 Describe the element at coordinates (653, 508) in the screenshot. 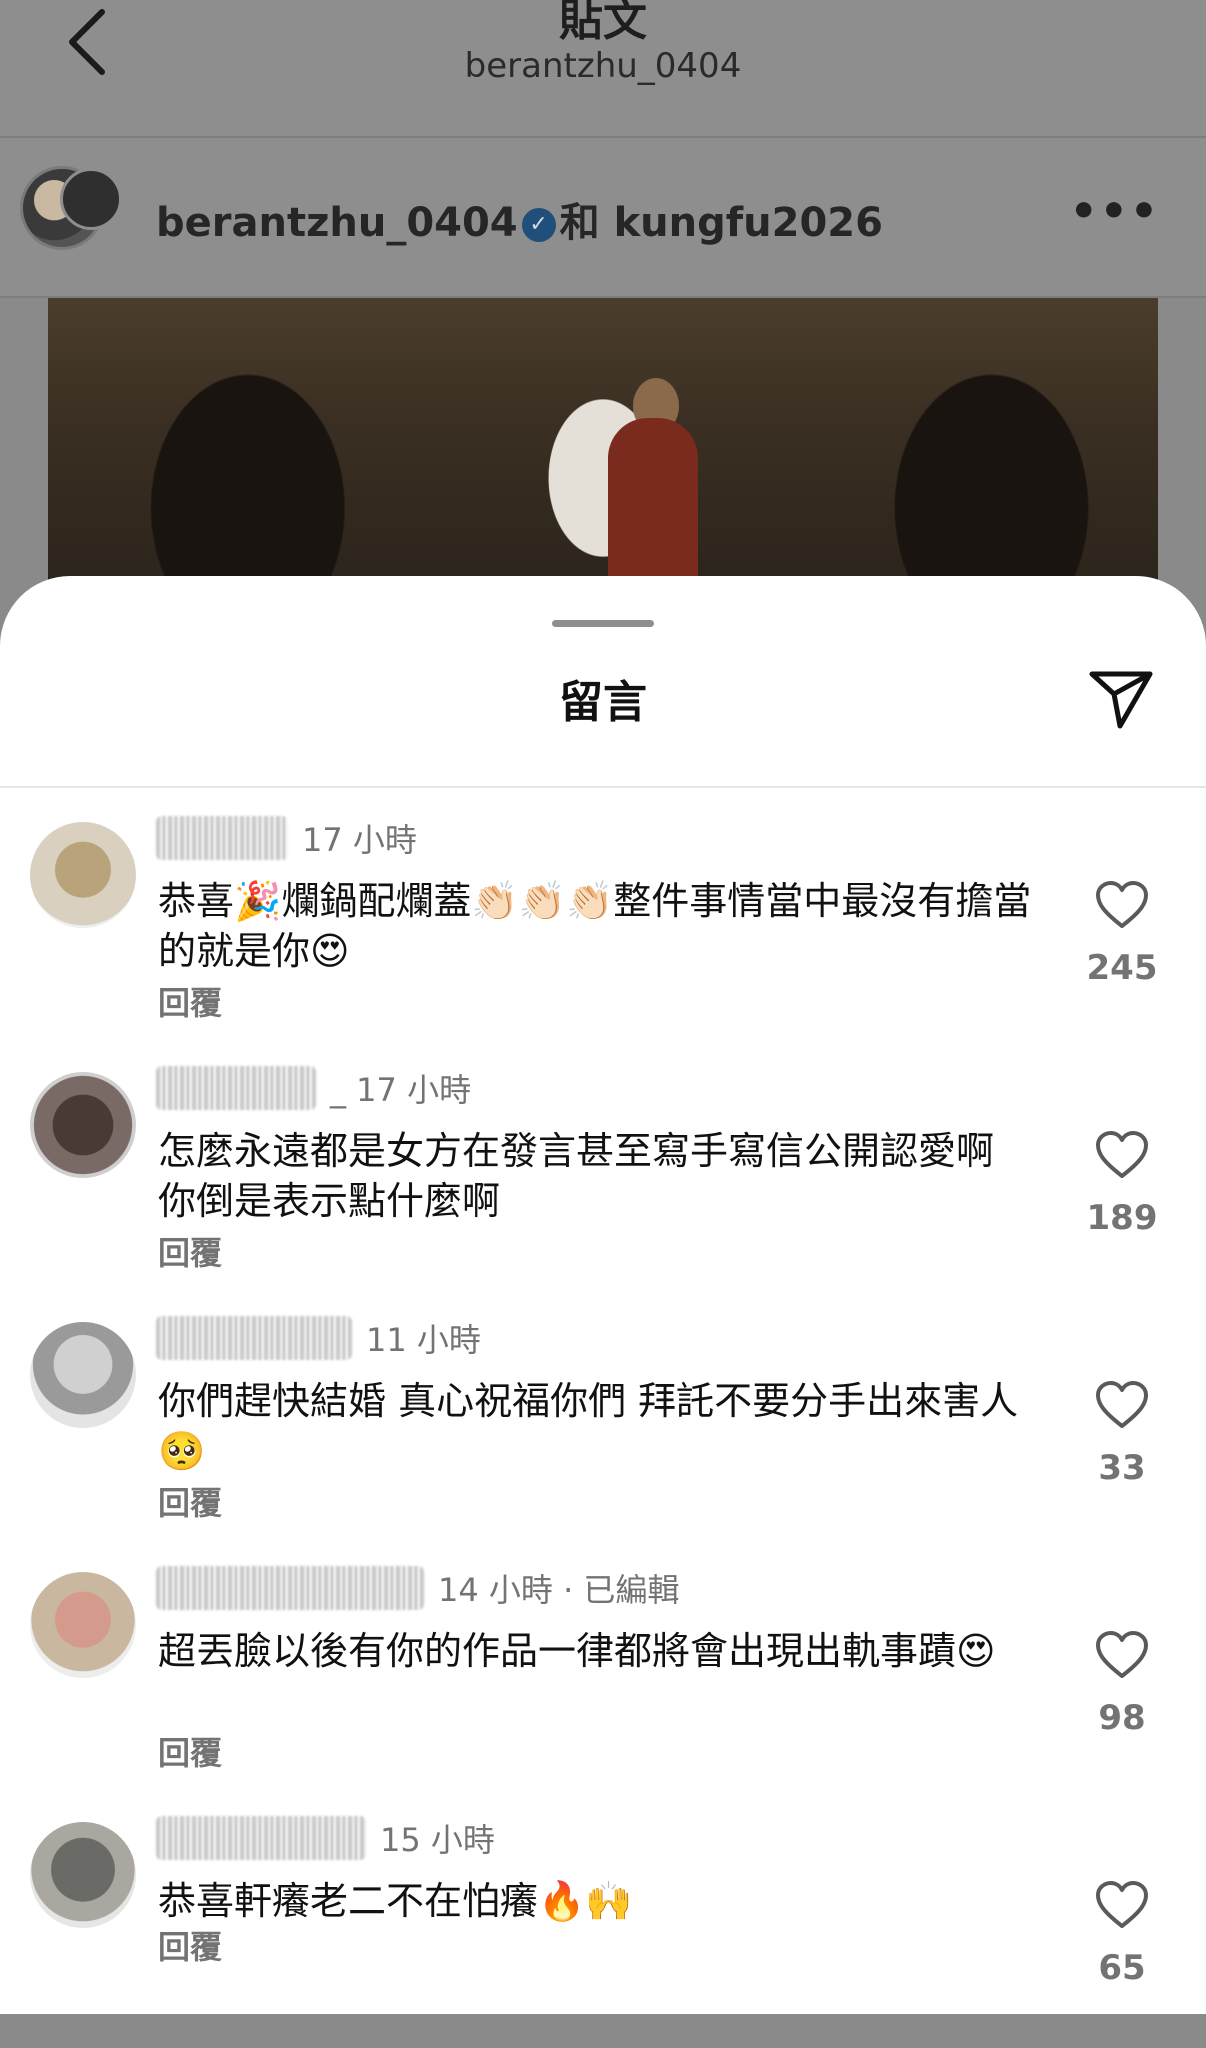

I see `post-image-figure` at that location.